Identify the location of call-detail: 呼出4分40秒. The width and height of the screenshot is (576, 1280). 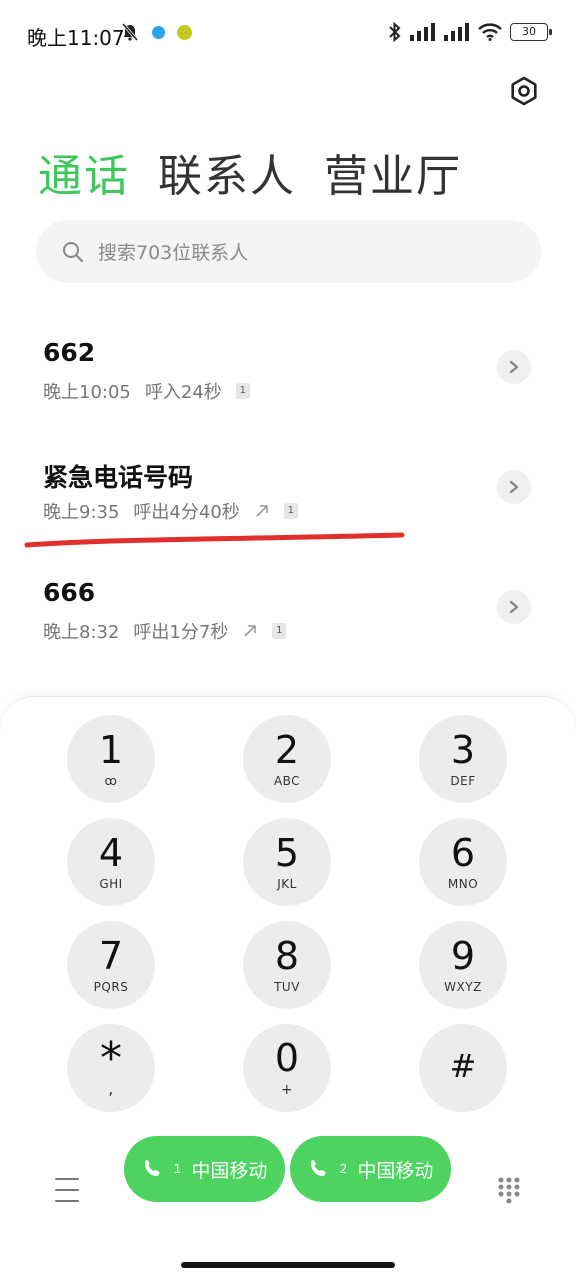
(186, 512).